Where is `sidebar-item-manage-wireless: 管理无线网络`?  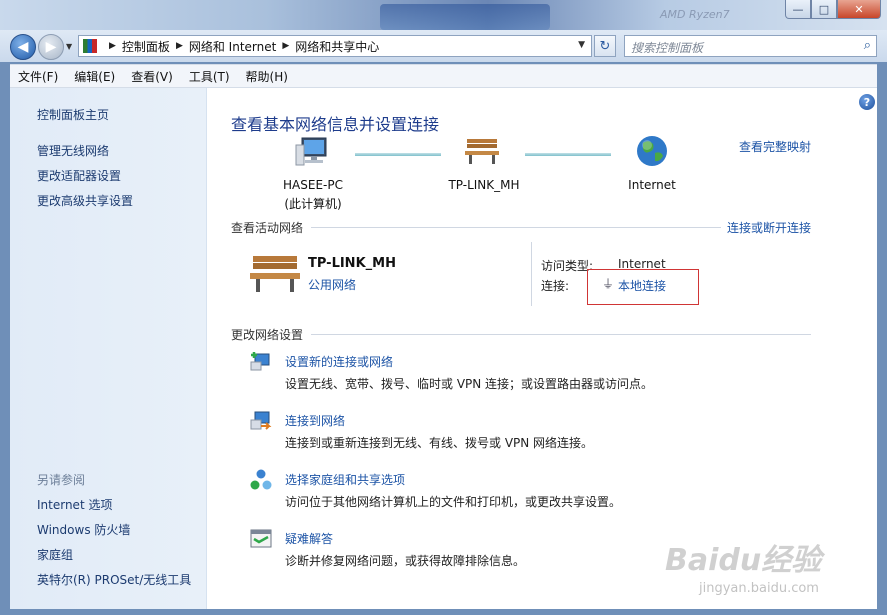 sidebar-item-manage-wireless: 管理无线网络 is located at coordinates (73, 150).